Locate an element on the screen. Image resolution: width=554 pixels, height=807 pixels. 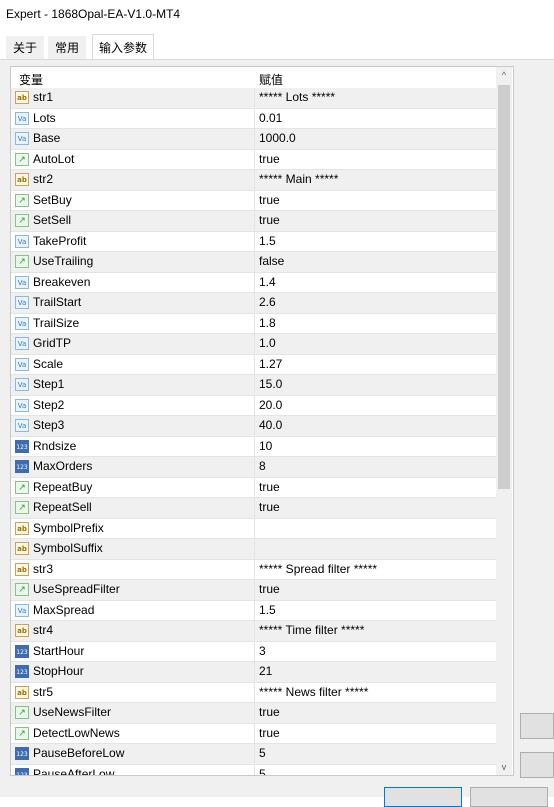
table-row: Va MaxSpread 1.5 is located at coordinates (254, 610).